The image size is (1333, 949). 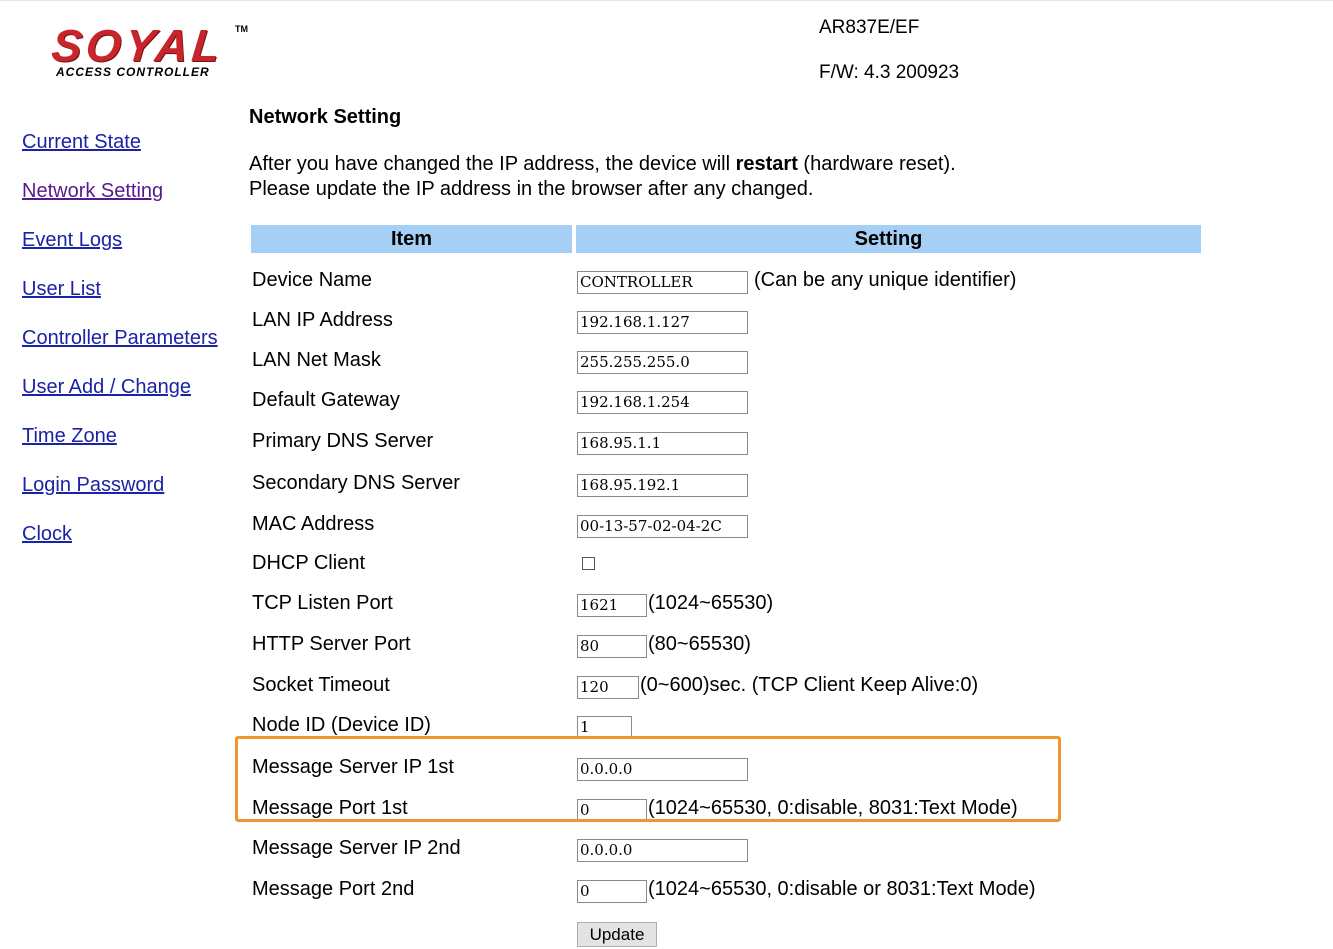 I want to click on row-dhcp-client: DHCP Client, so click(x=727, y=566).